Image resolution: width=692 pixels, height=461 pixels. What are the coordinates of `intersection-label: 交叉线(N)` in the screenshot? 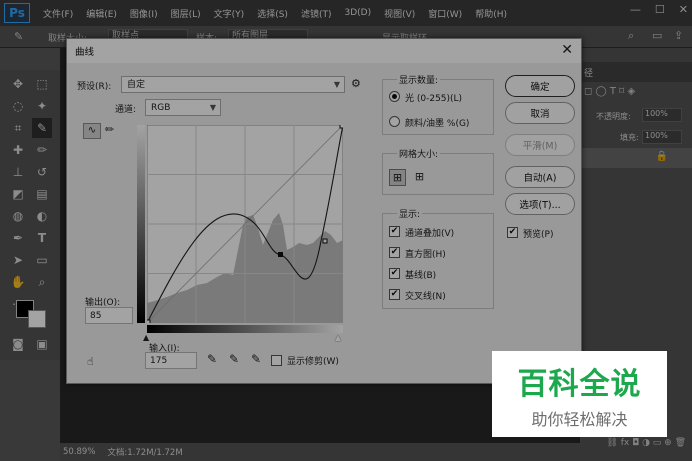 It's located at (425, 297).